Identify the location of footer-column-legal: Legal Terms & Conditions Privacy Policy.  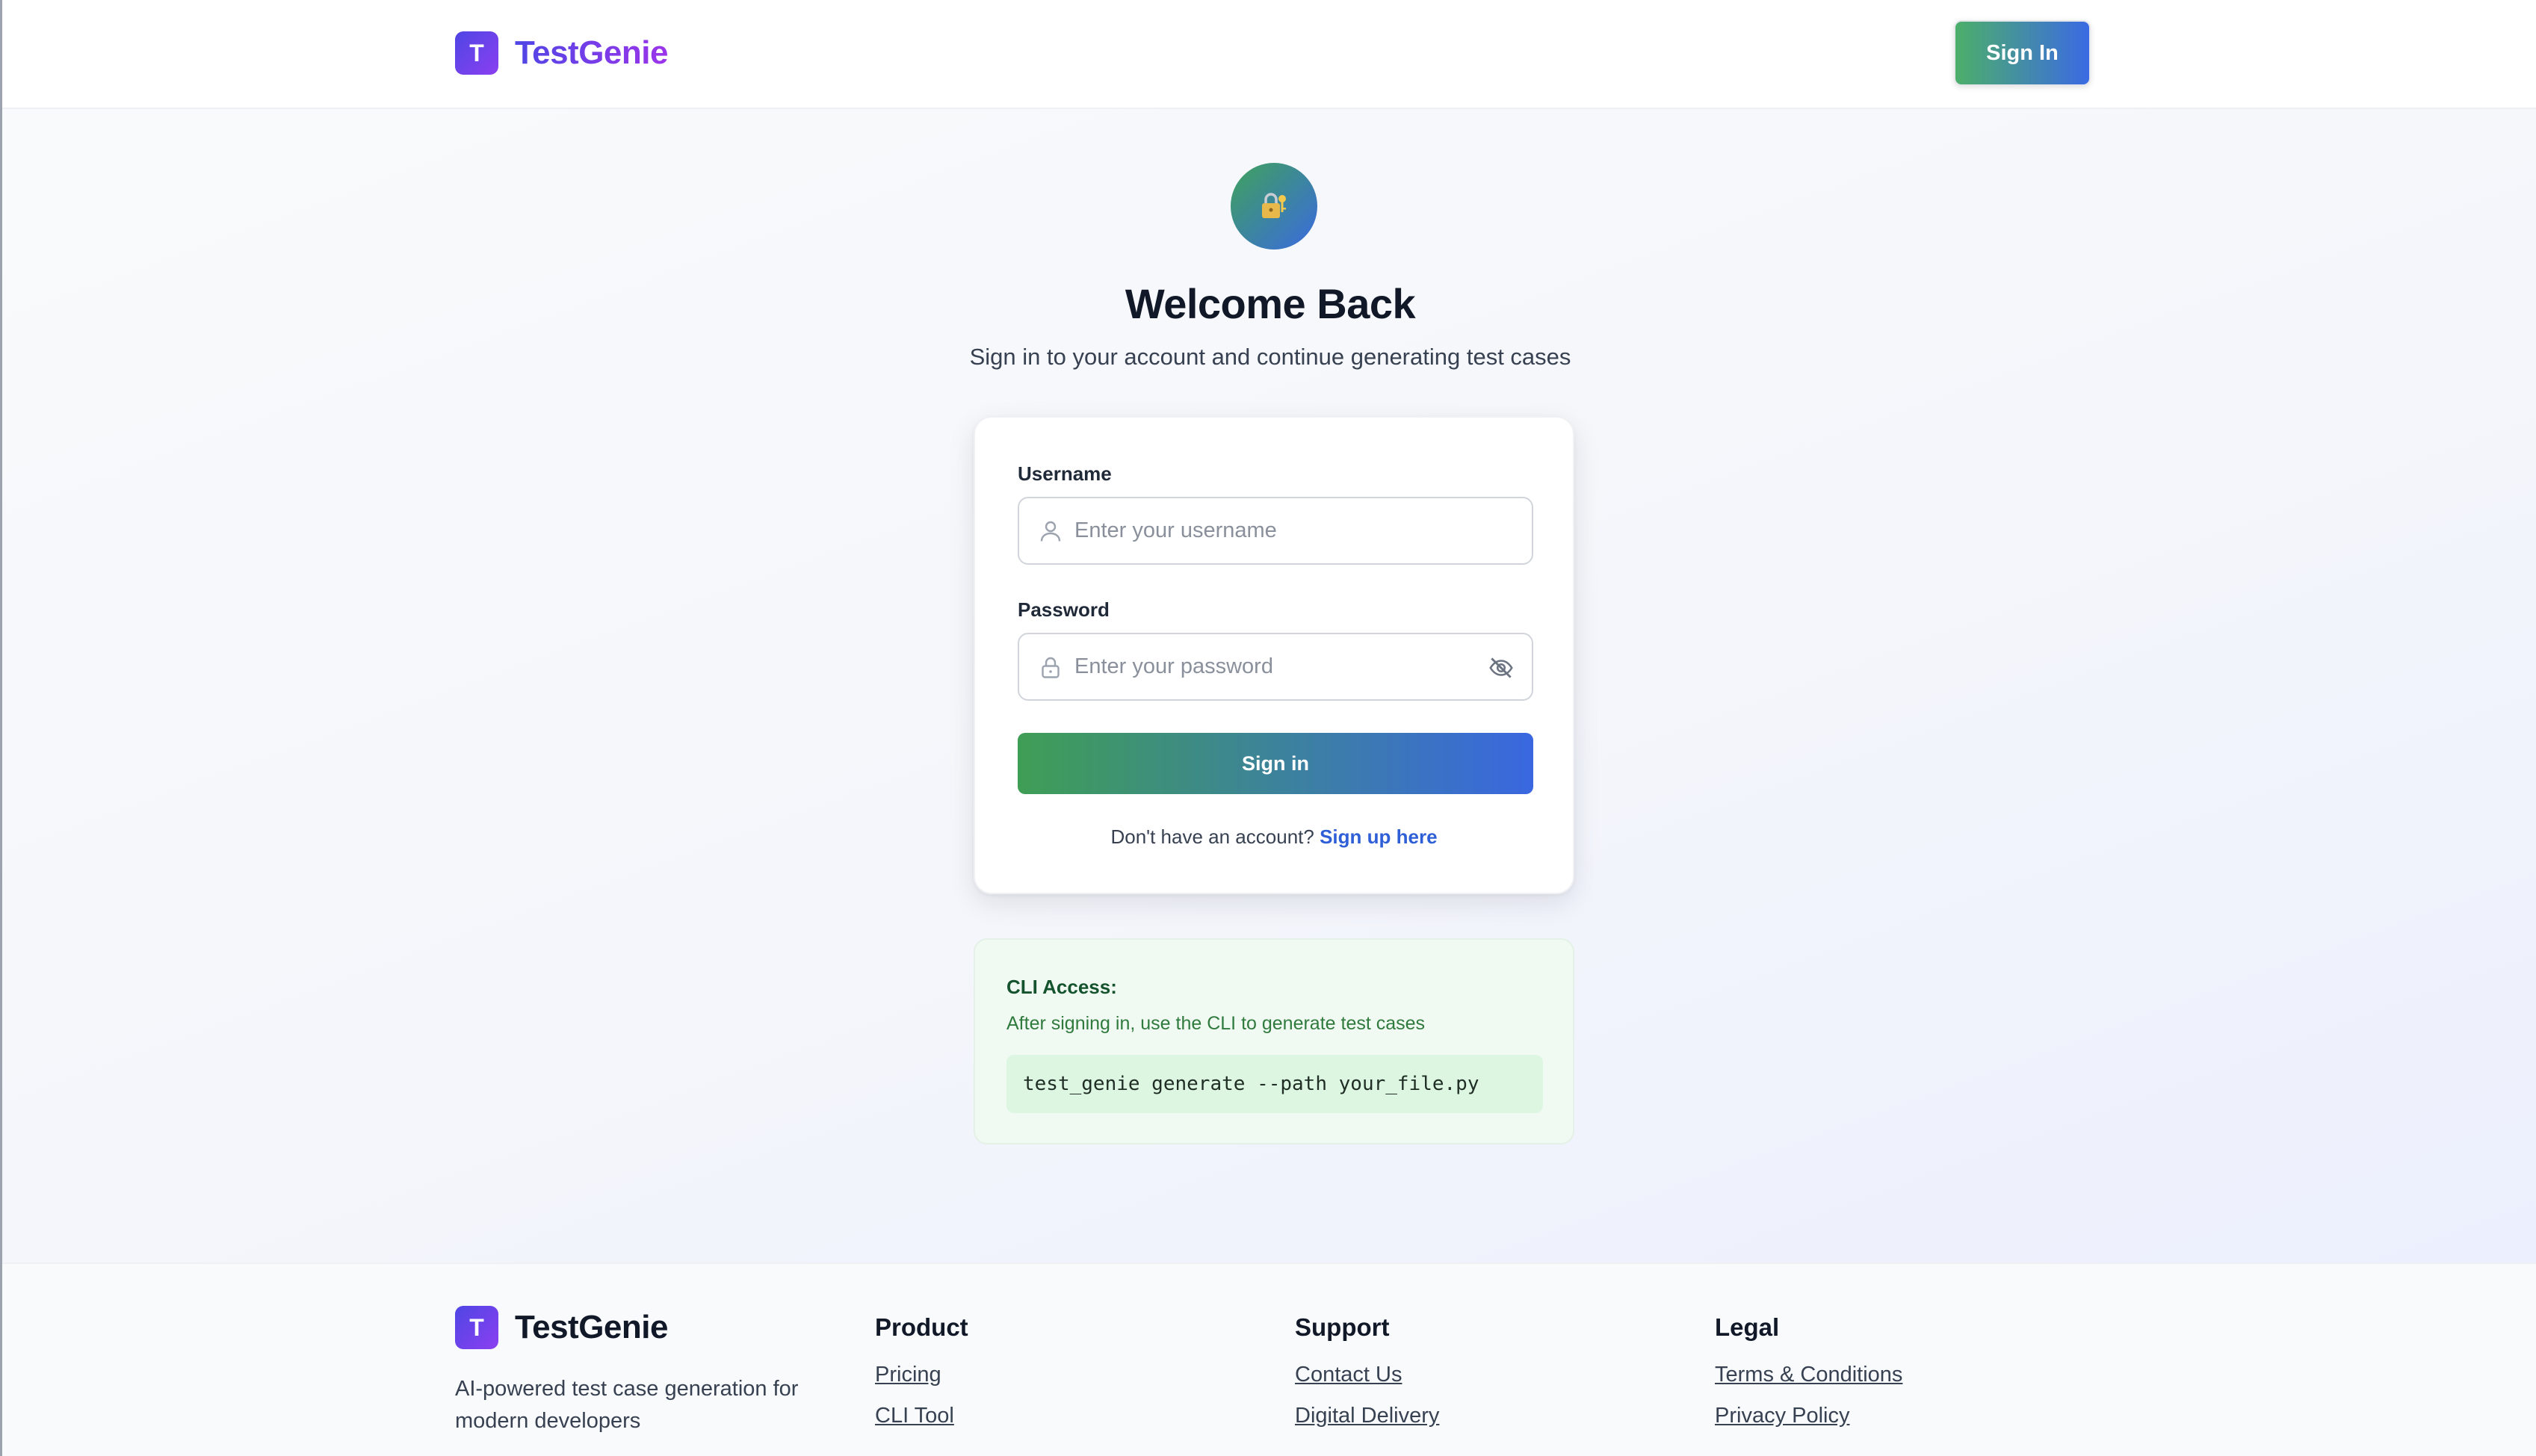
(1808, 1370).